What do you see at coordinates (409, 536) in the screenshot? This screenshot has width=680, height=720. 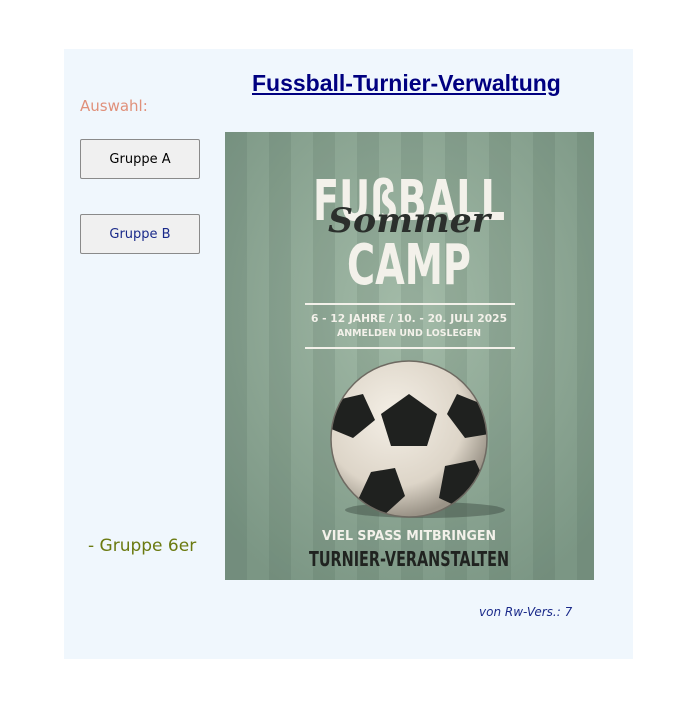 I see `poster-bottom-line1: VIEL SPASS MITBRINGEN` at bounding box center [409, 536].